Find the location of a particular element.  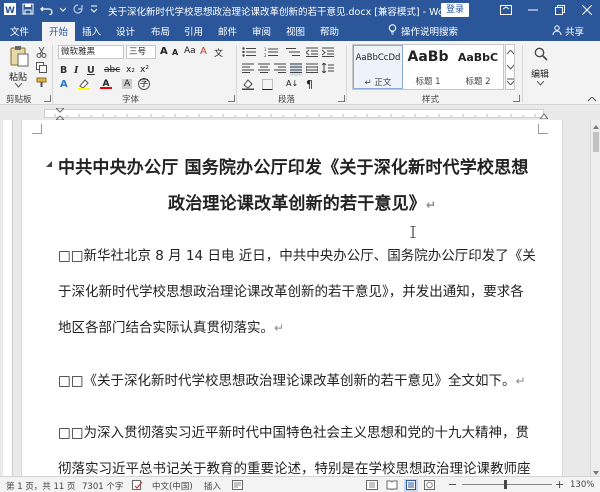

enclose-char-icon: 字 is located at coordinates (144, 84).